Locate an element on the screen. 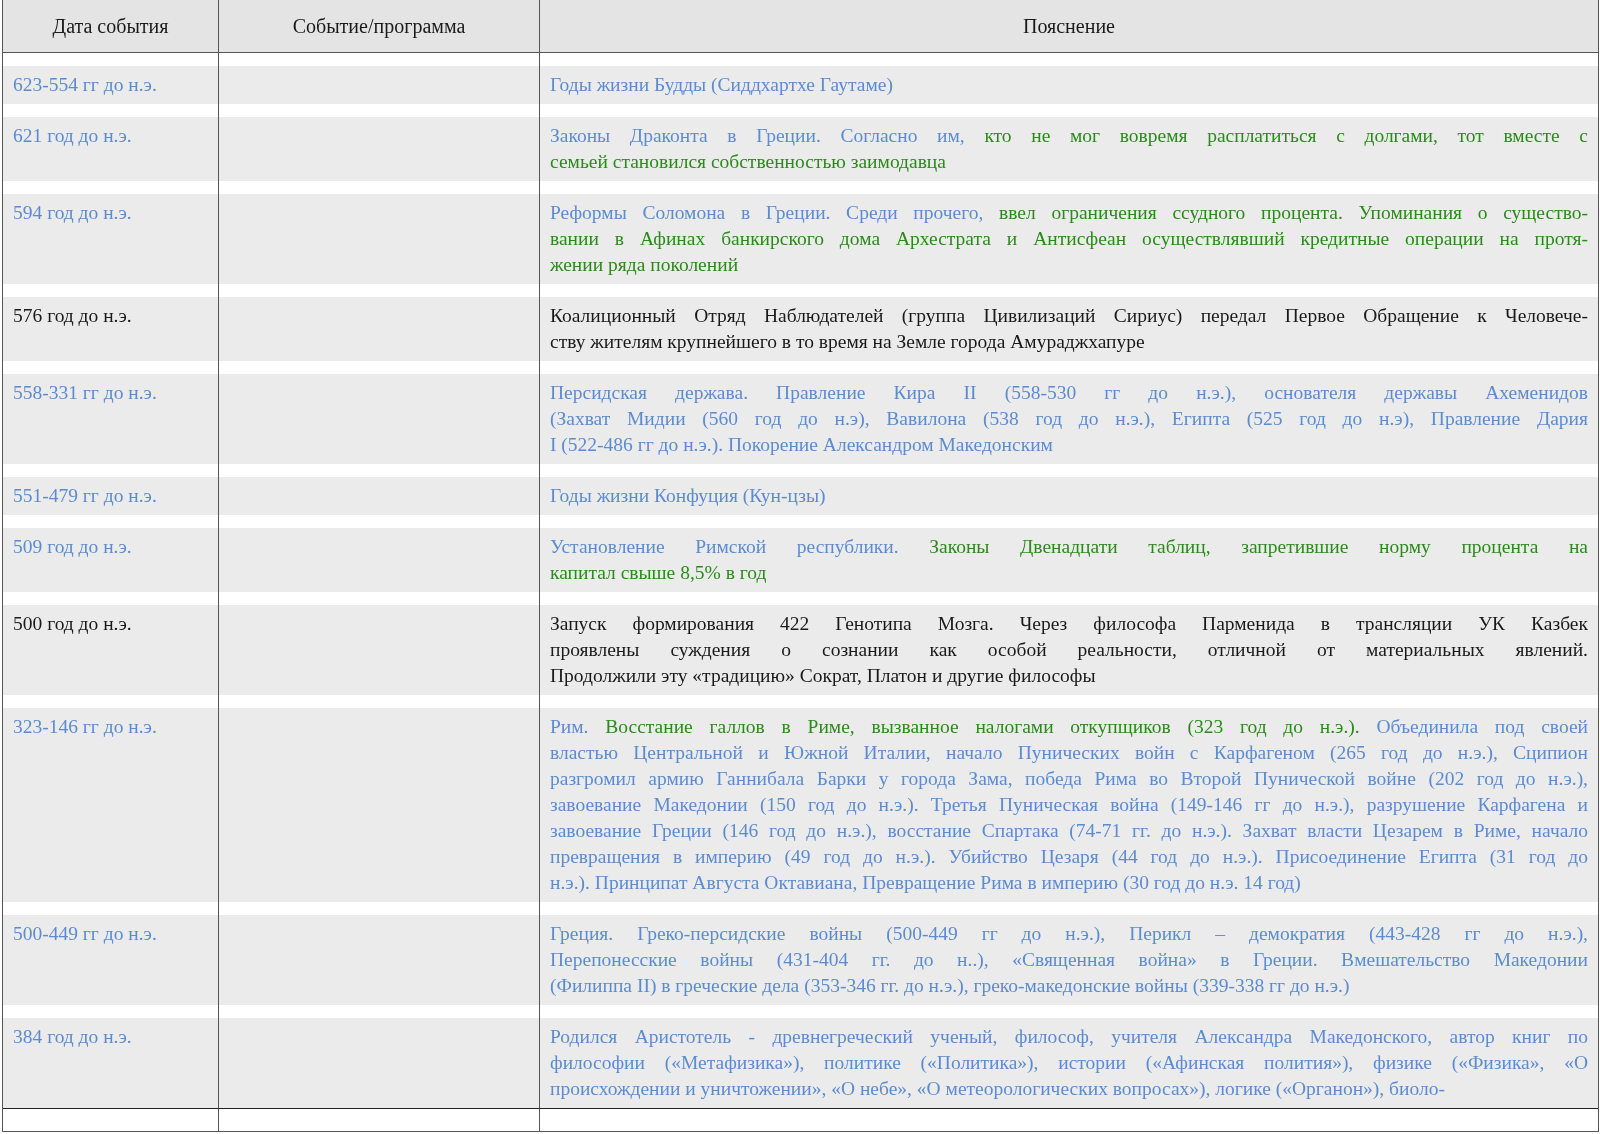 The image size is (1600, 1134). event-date: 384 год до н.э. is located at coordinates (72, 1037).